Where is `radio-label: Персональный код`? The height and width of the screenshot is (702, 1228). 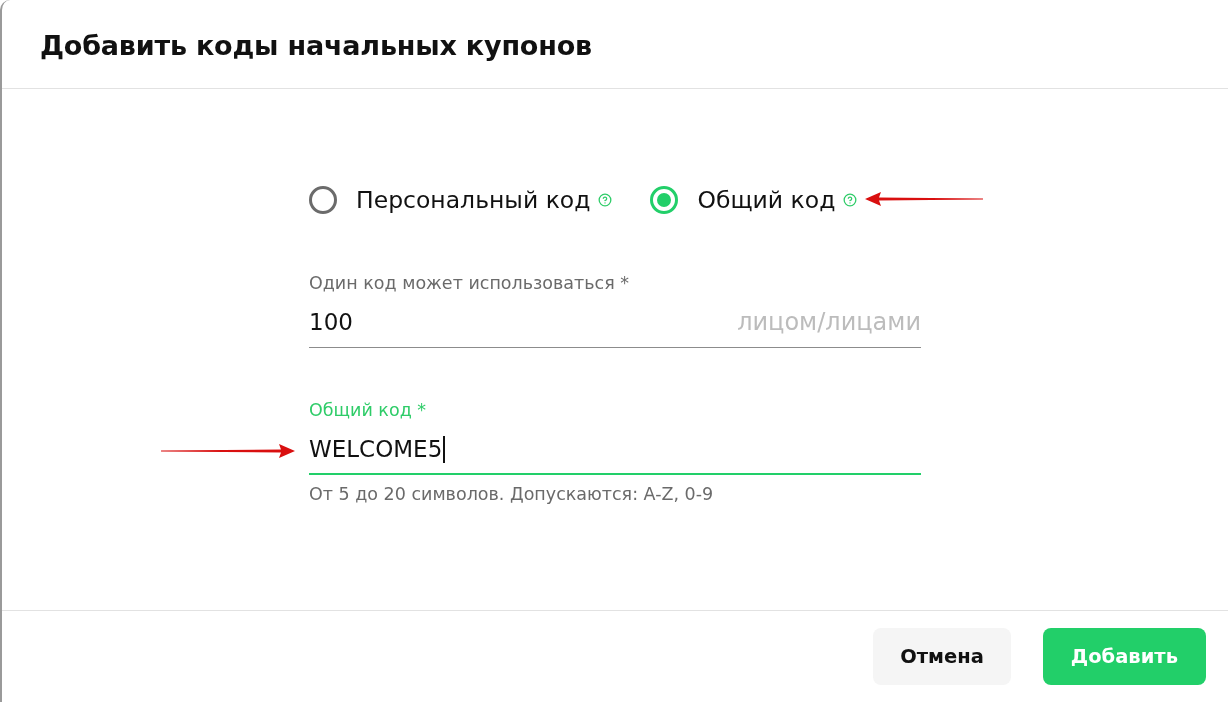
radio-label: Персональный код is located at coordinates (473, 200).